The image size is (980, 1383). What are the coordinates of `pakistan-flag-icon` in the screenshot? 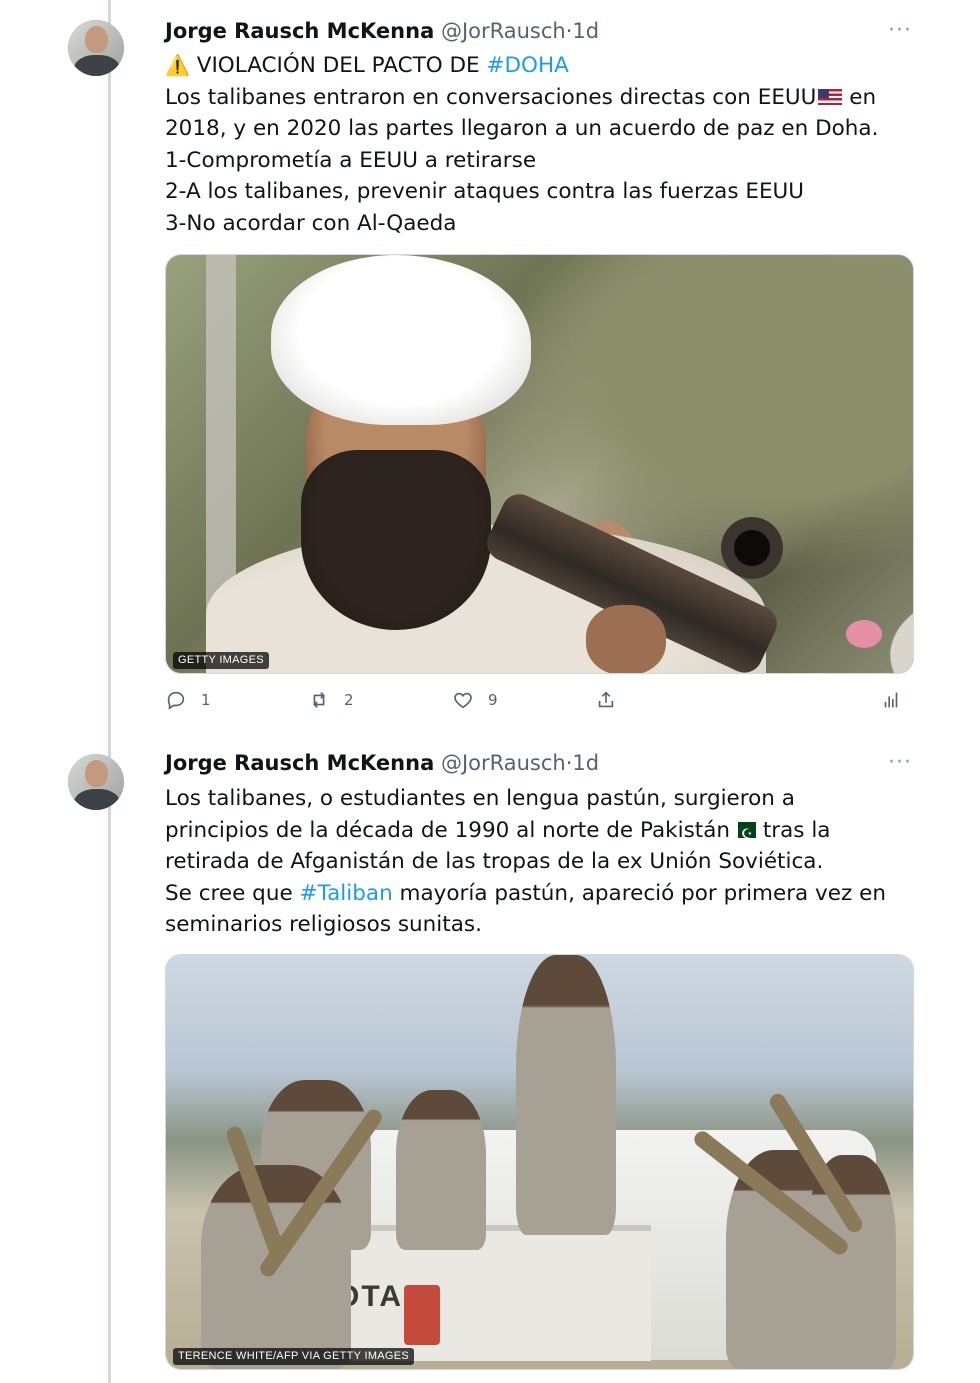 It's located at (744, 834).